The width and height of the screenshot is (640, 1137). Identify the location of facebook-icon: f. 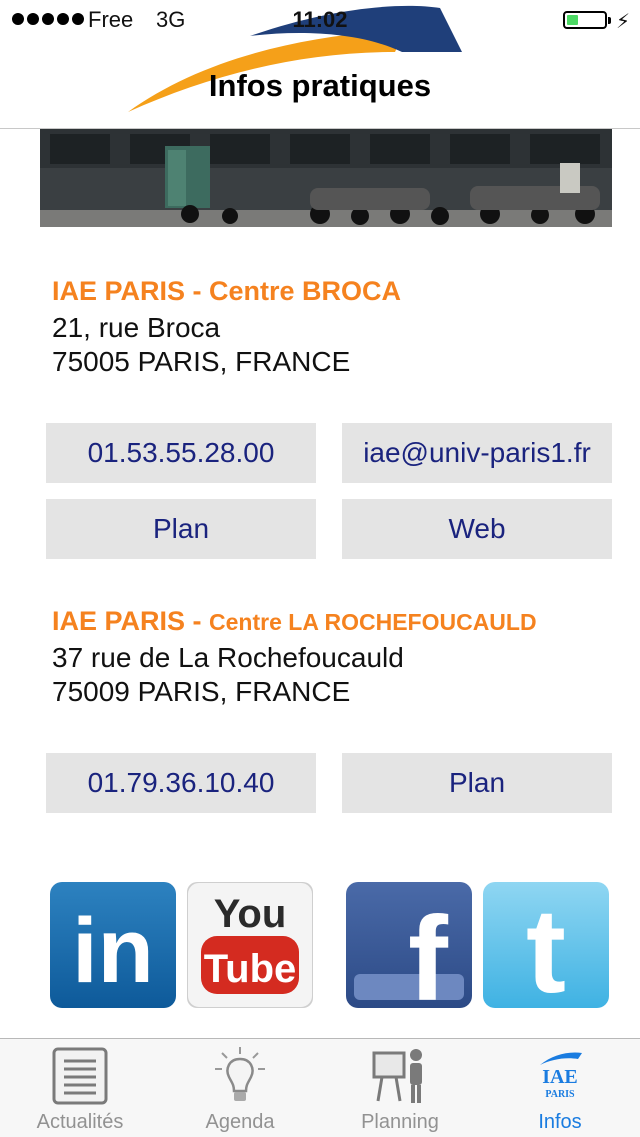
(409, 945).